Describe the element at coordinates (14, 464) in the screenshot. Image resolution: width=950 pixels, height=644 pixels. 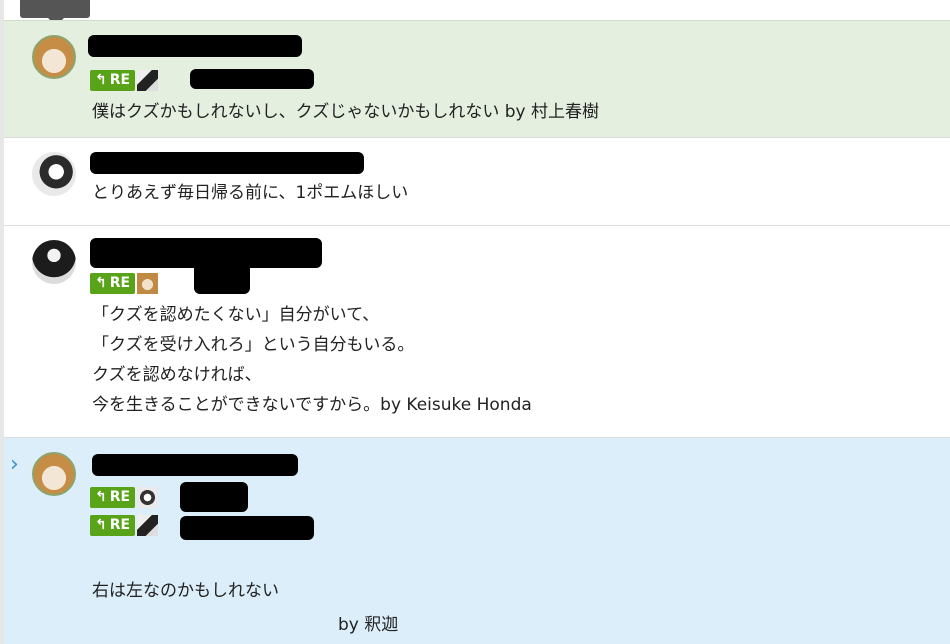
I see `chevron-right-icon: ›` at that location.